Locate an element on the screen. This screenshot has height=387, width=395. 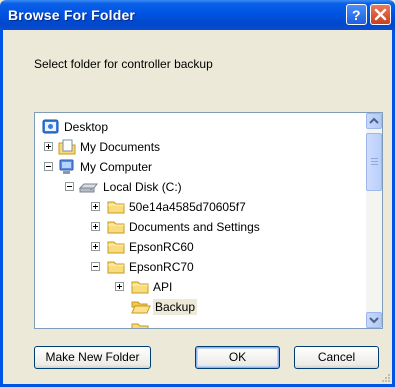
make-new-folder-button: Make New Folder is located at coordinates (92, 357).